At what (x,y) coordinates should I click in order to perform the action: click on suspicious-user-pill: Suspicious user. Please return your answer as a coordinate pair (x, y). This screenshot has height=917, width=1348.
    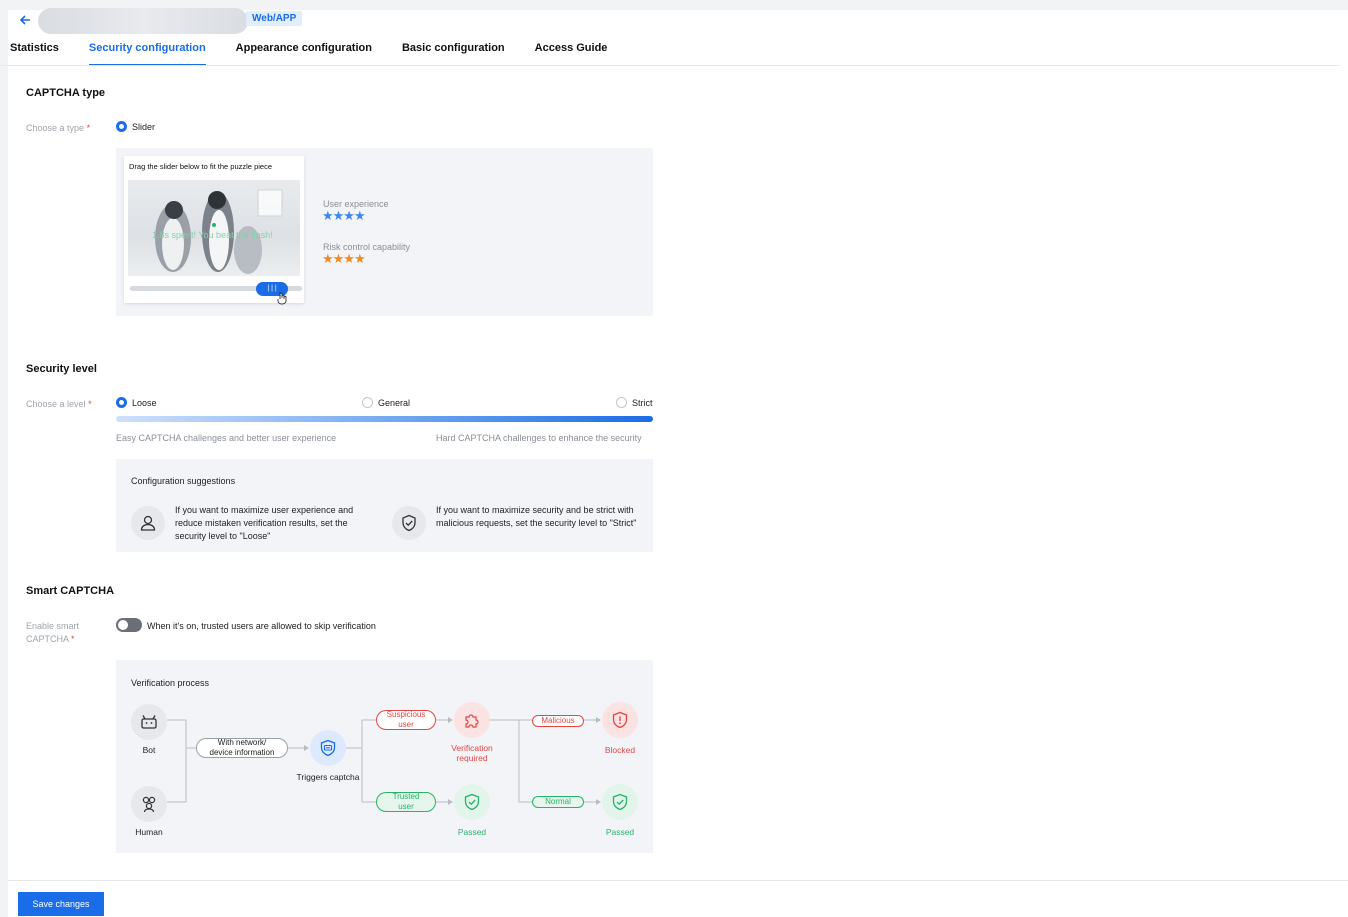
    Looking at the image, I should click on (406, 720).